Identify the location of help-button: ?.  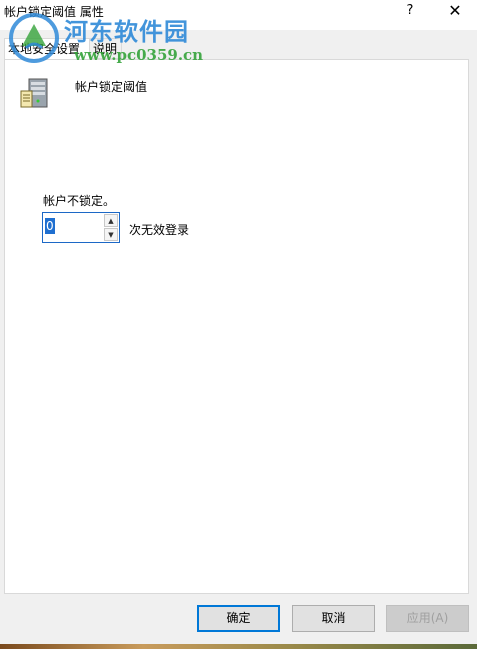
(410, 11).